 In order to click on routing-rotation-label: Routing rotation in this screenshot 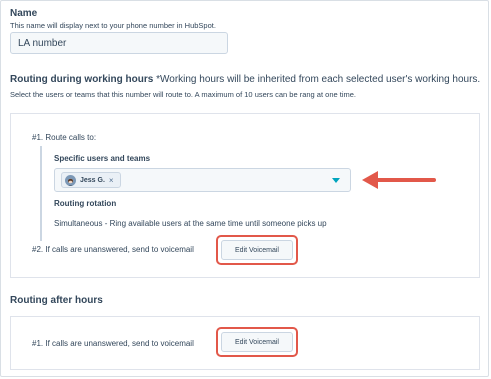, I will do `click(85, 203)`.